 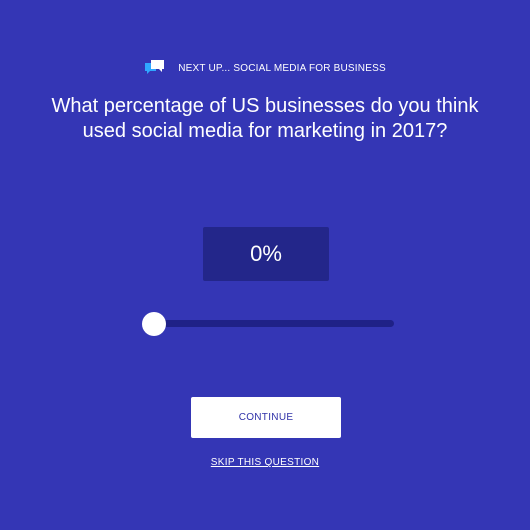 I want to click on percentage-value: 0%, so click(x=266, y=253).